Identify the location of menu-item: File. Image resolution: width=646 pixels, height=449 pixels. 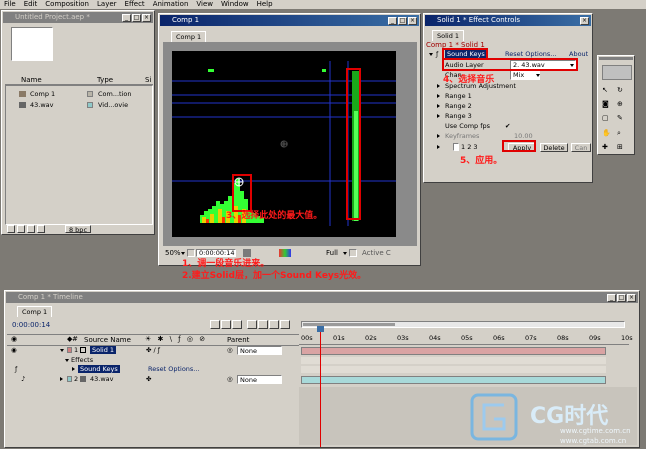
(10, 4).